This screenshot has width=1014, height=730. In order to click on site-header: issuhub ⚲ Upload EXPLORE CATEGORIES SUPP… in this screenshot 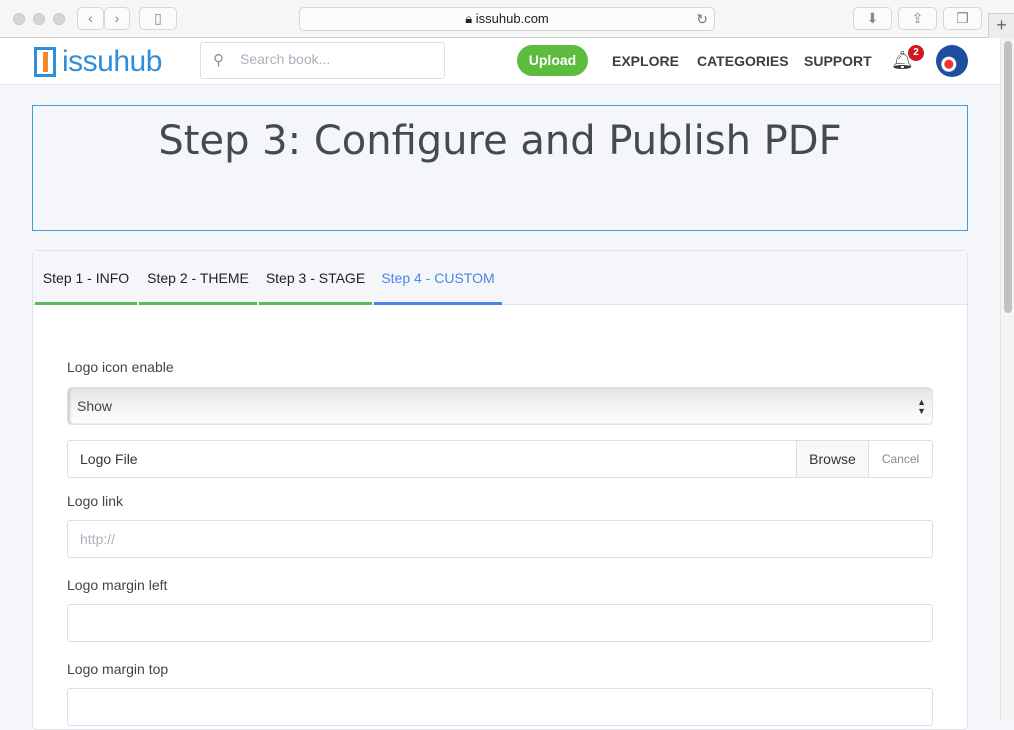, I will do `click(500, 61)`.